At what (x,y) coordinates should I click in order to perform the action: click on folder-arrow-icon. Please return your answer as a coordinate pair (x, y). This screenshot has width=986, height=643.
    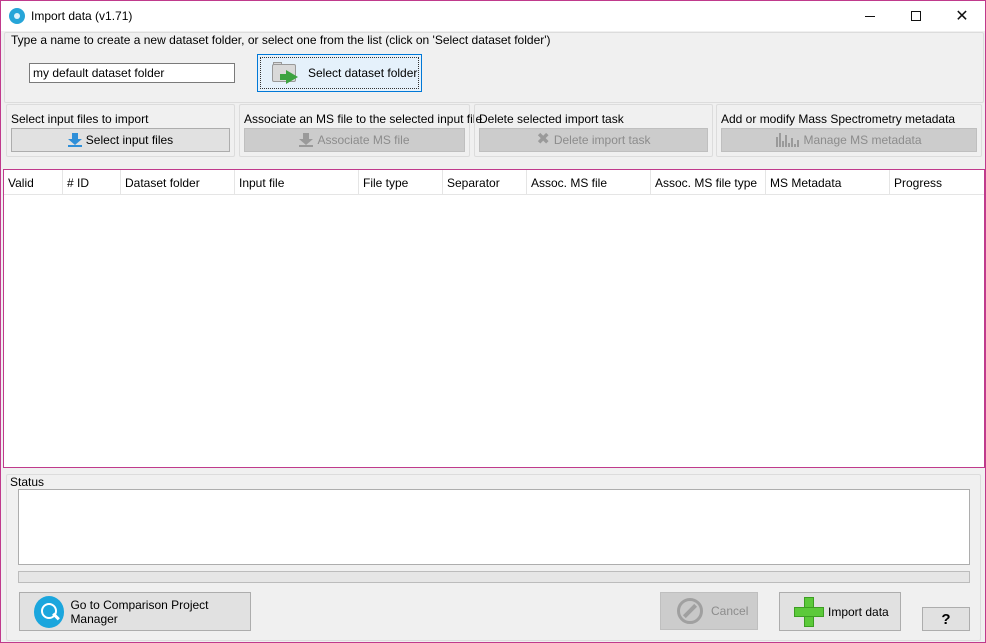
    Looking at the image, I should click on (287, 73).